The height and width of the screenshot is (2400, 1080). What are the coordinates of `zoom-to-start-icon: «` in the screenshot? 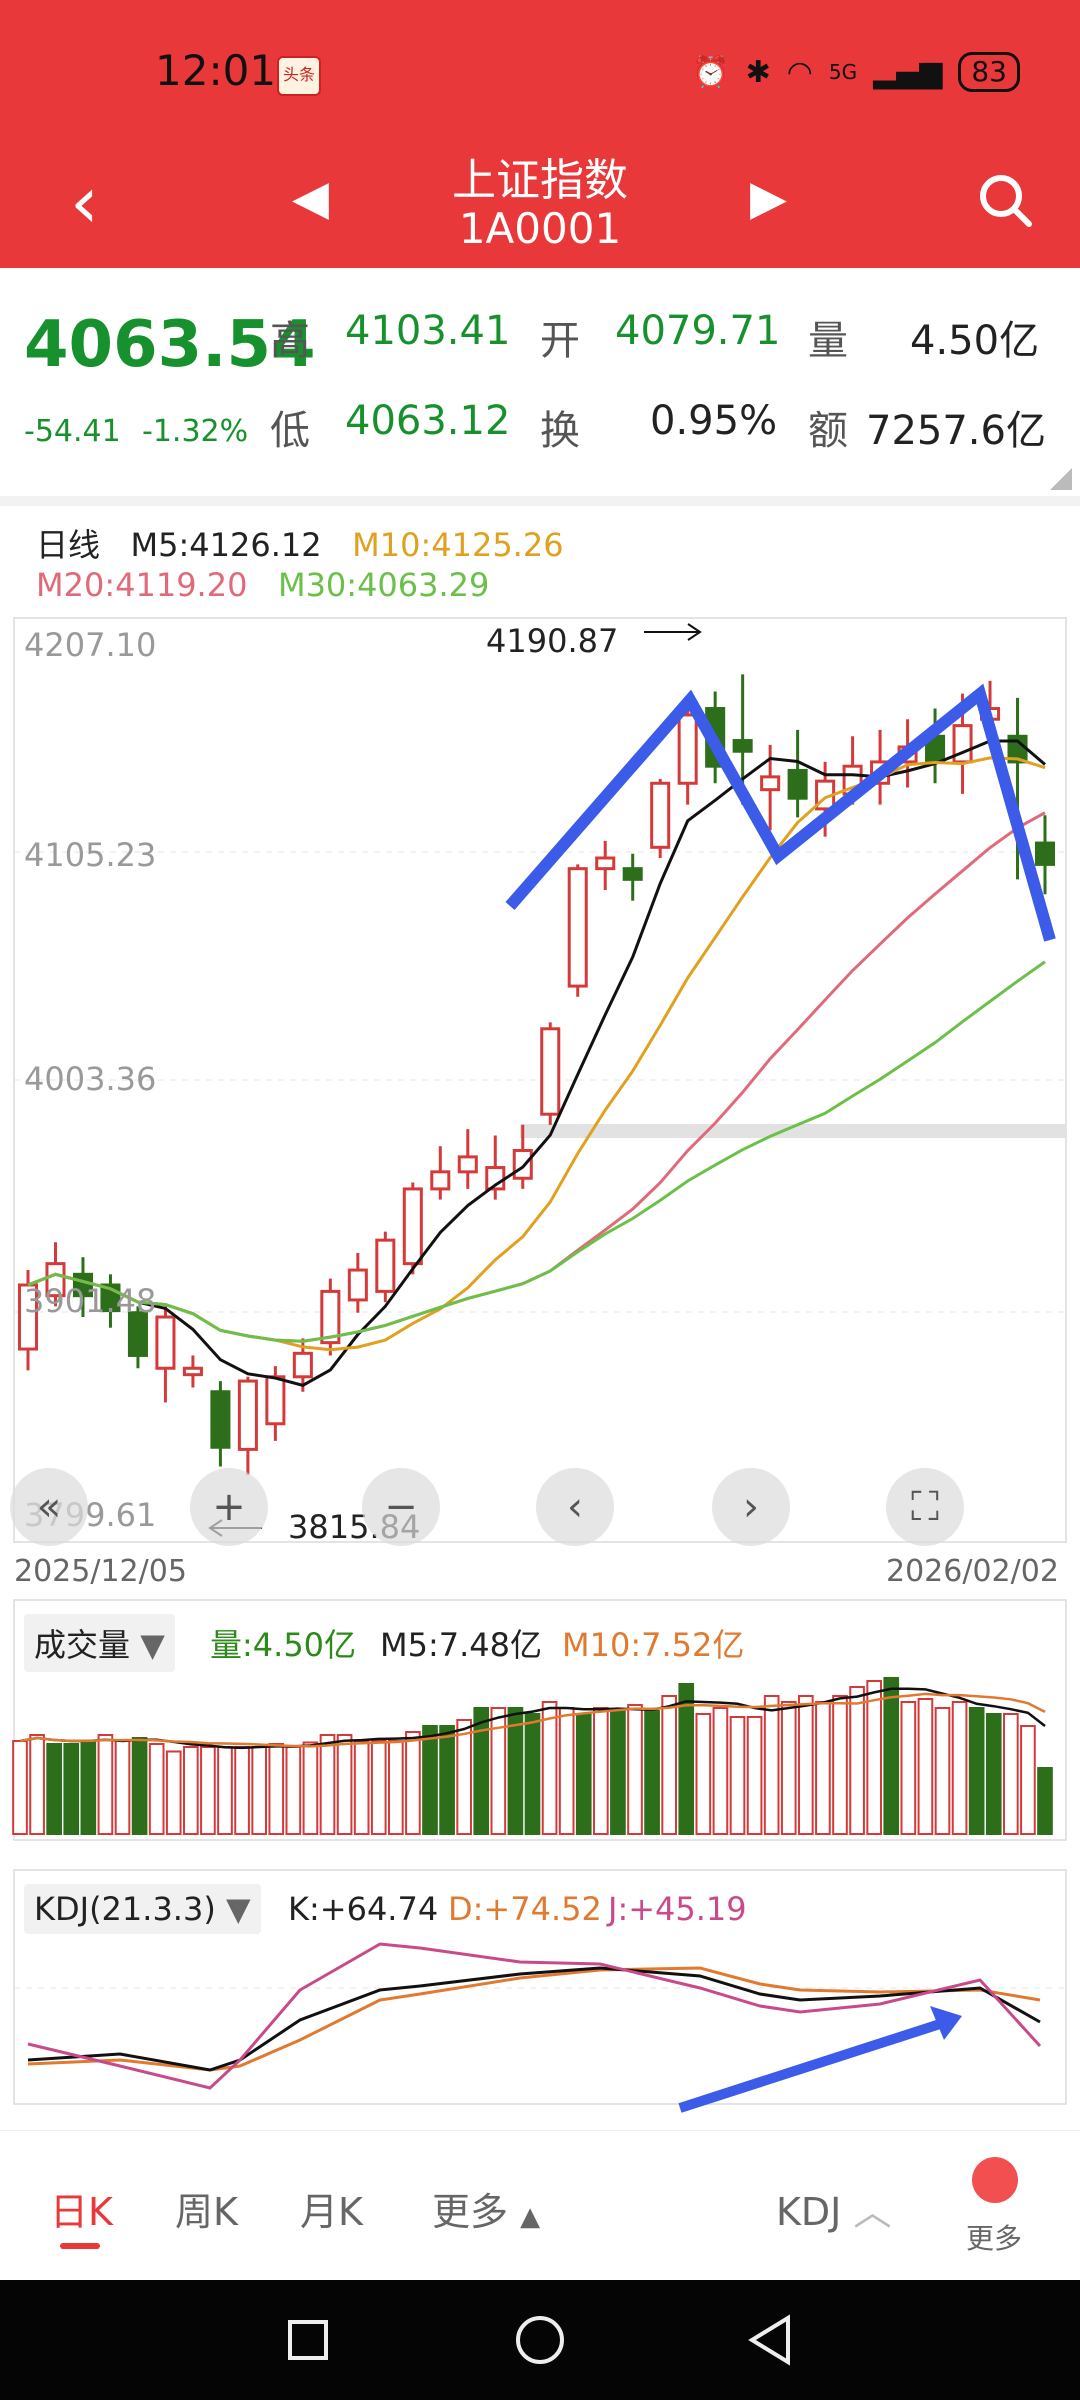 It's located at (49, 1507).